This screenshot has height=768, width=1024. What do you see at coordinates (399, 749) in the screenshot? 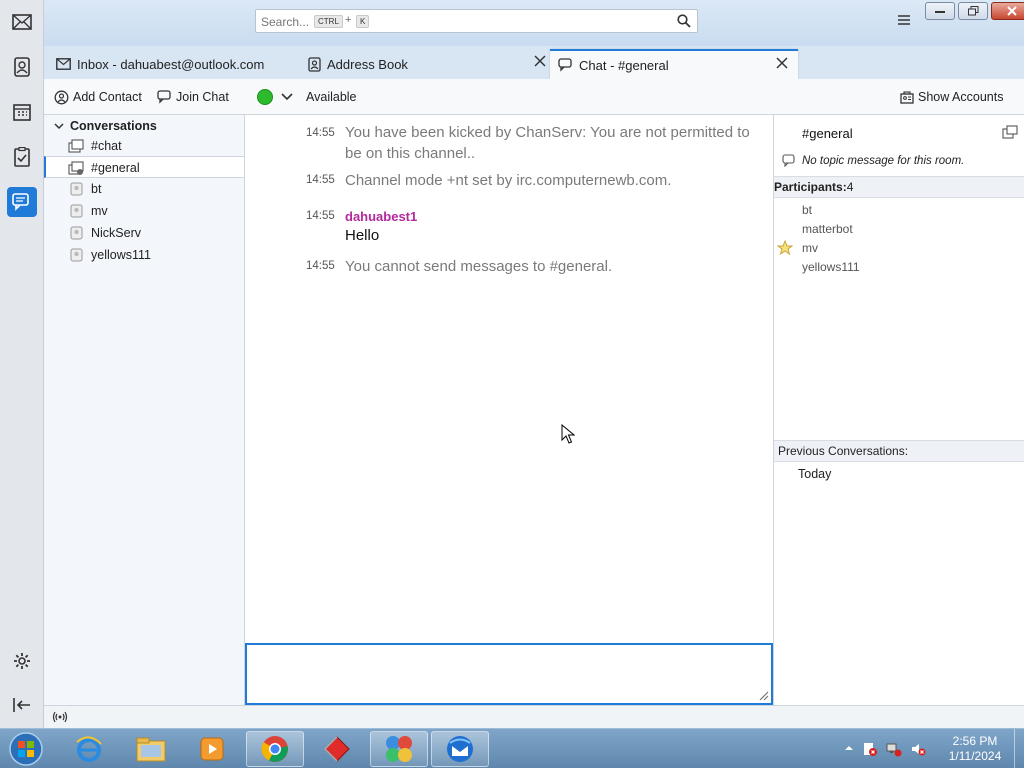
I see `taskbar-control-panel` at bounding box center [399, 749].